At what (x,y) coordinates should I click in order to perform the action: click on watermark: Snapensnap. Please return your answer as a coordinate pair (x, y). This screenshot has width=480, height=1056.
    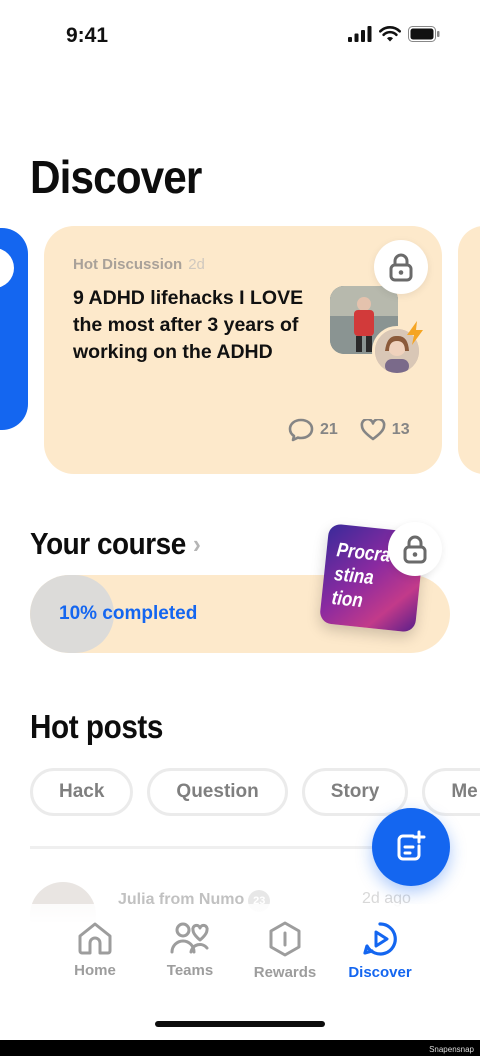
    Looking at the image, I should click on (451, 1049).